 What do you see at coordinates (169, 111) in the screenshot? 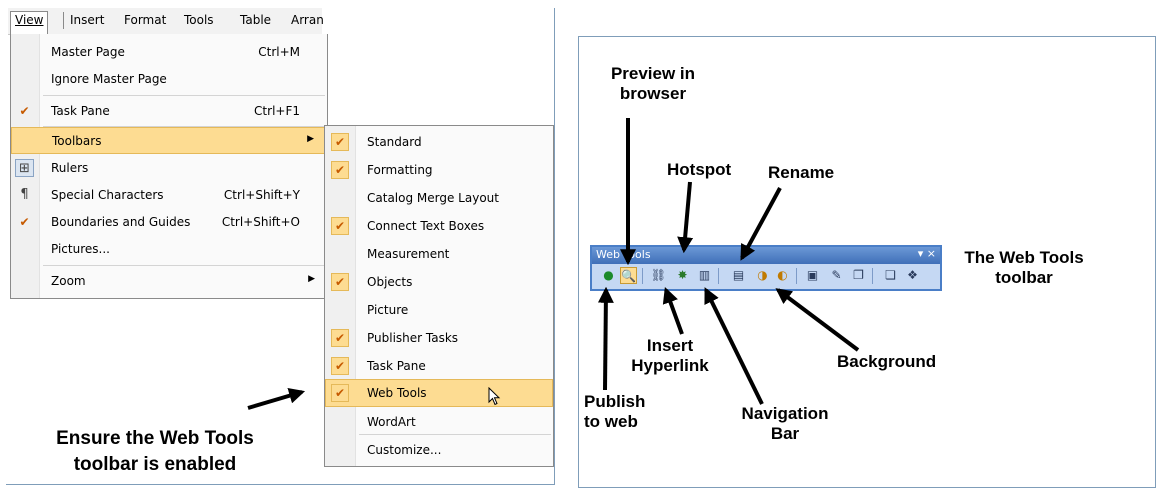
I see `menu-item-task-pane: ✔ Task Pane Ctrl+F1` at bounding box center [169, 111].